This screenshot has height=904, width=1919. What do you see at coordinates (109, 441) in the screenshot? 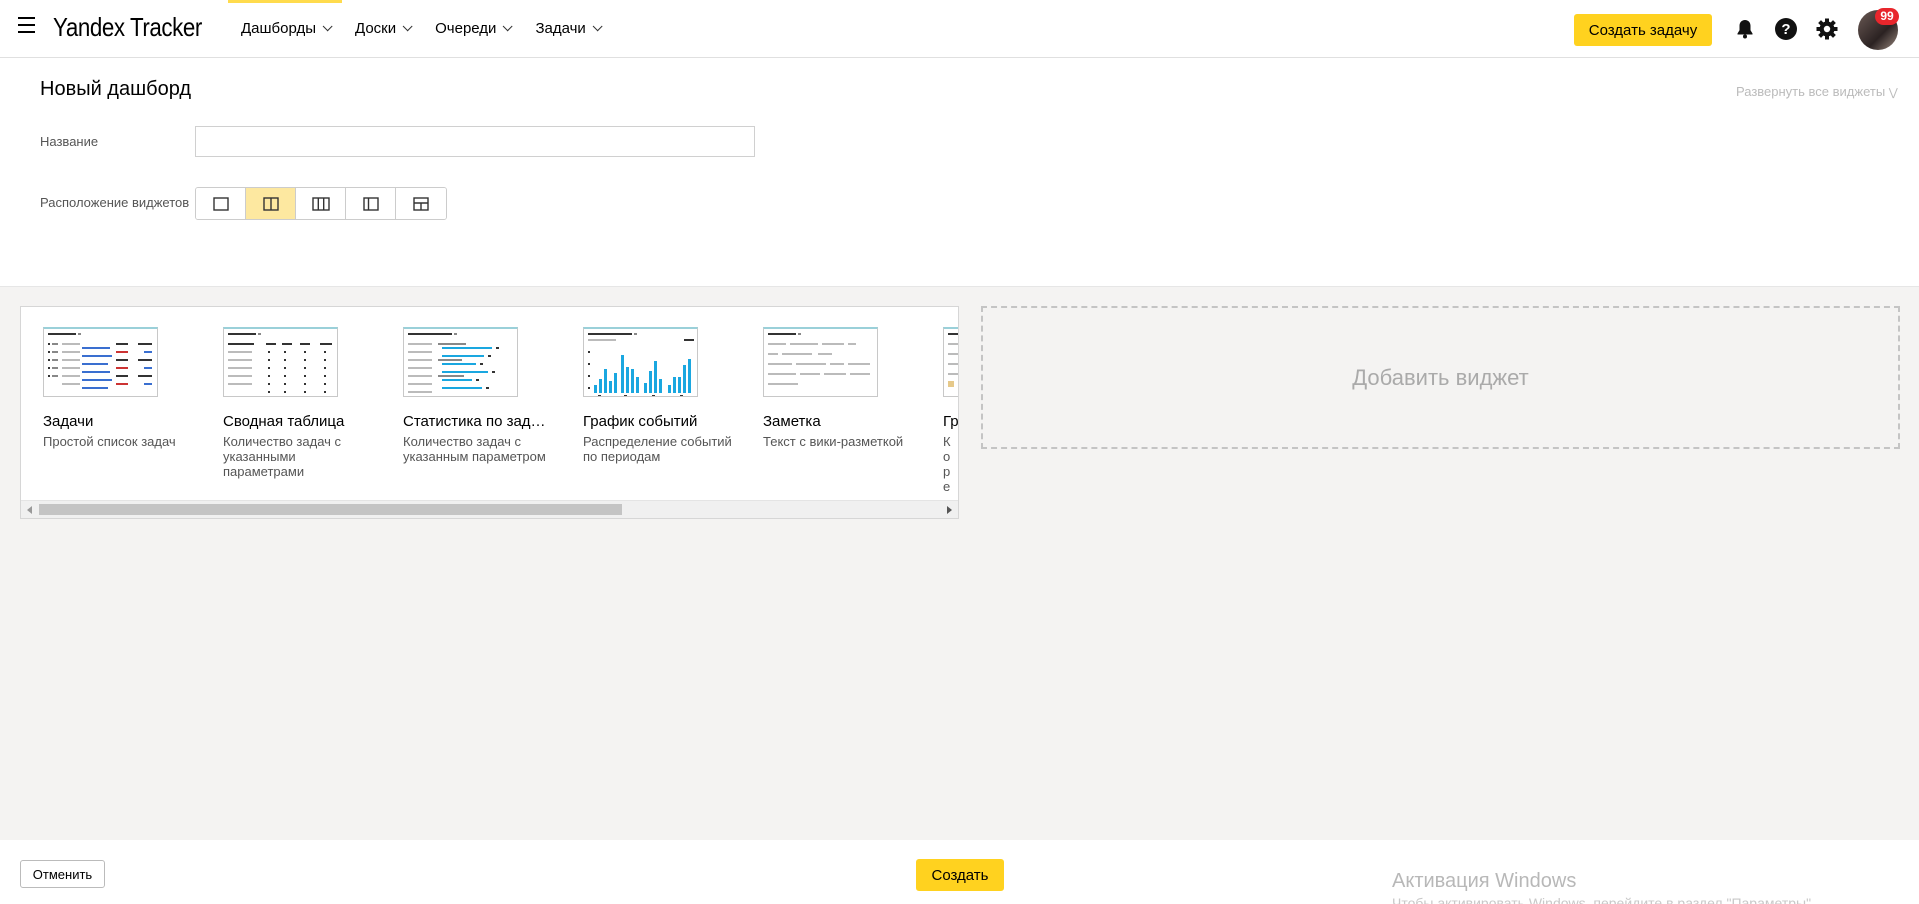
I see `widget-card-description: Простой список задач` at bounding box center [109, 441].